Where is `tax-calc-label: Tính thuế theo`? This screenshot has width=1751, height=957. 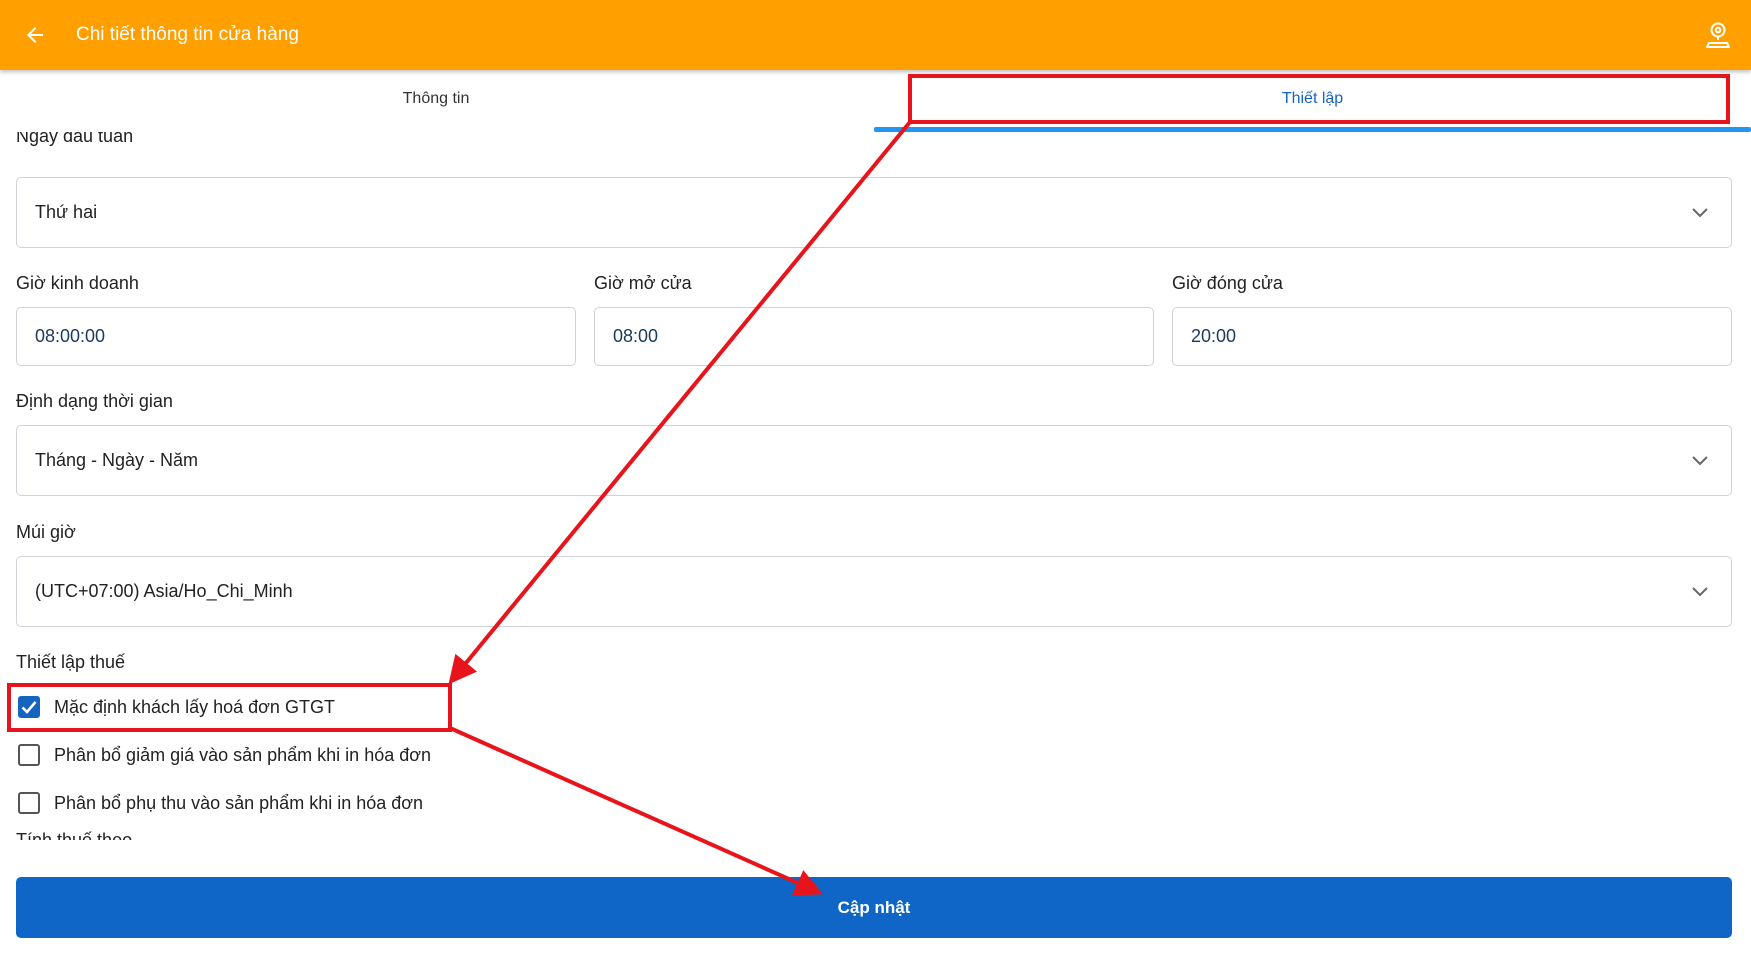
tax-calc-label: Tính thuế theo is located at coordinates (74, 835).